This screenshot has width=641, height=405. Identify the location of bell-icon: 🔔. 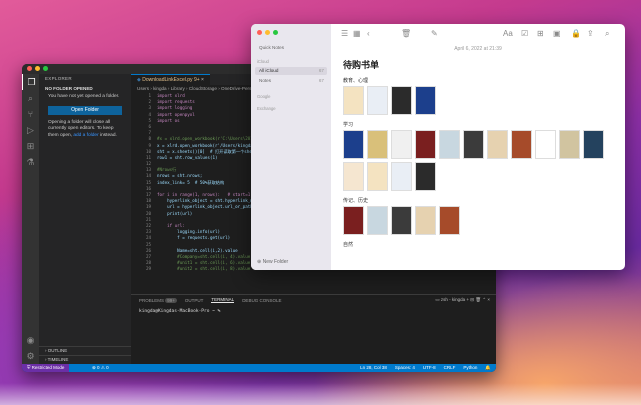
(488, 368).